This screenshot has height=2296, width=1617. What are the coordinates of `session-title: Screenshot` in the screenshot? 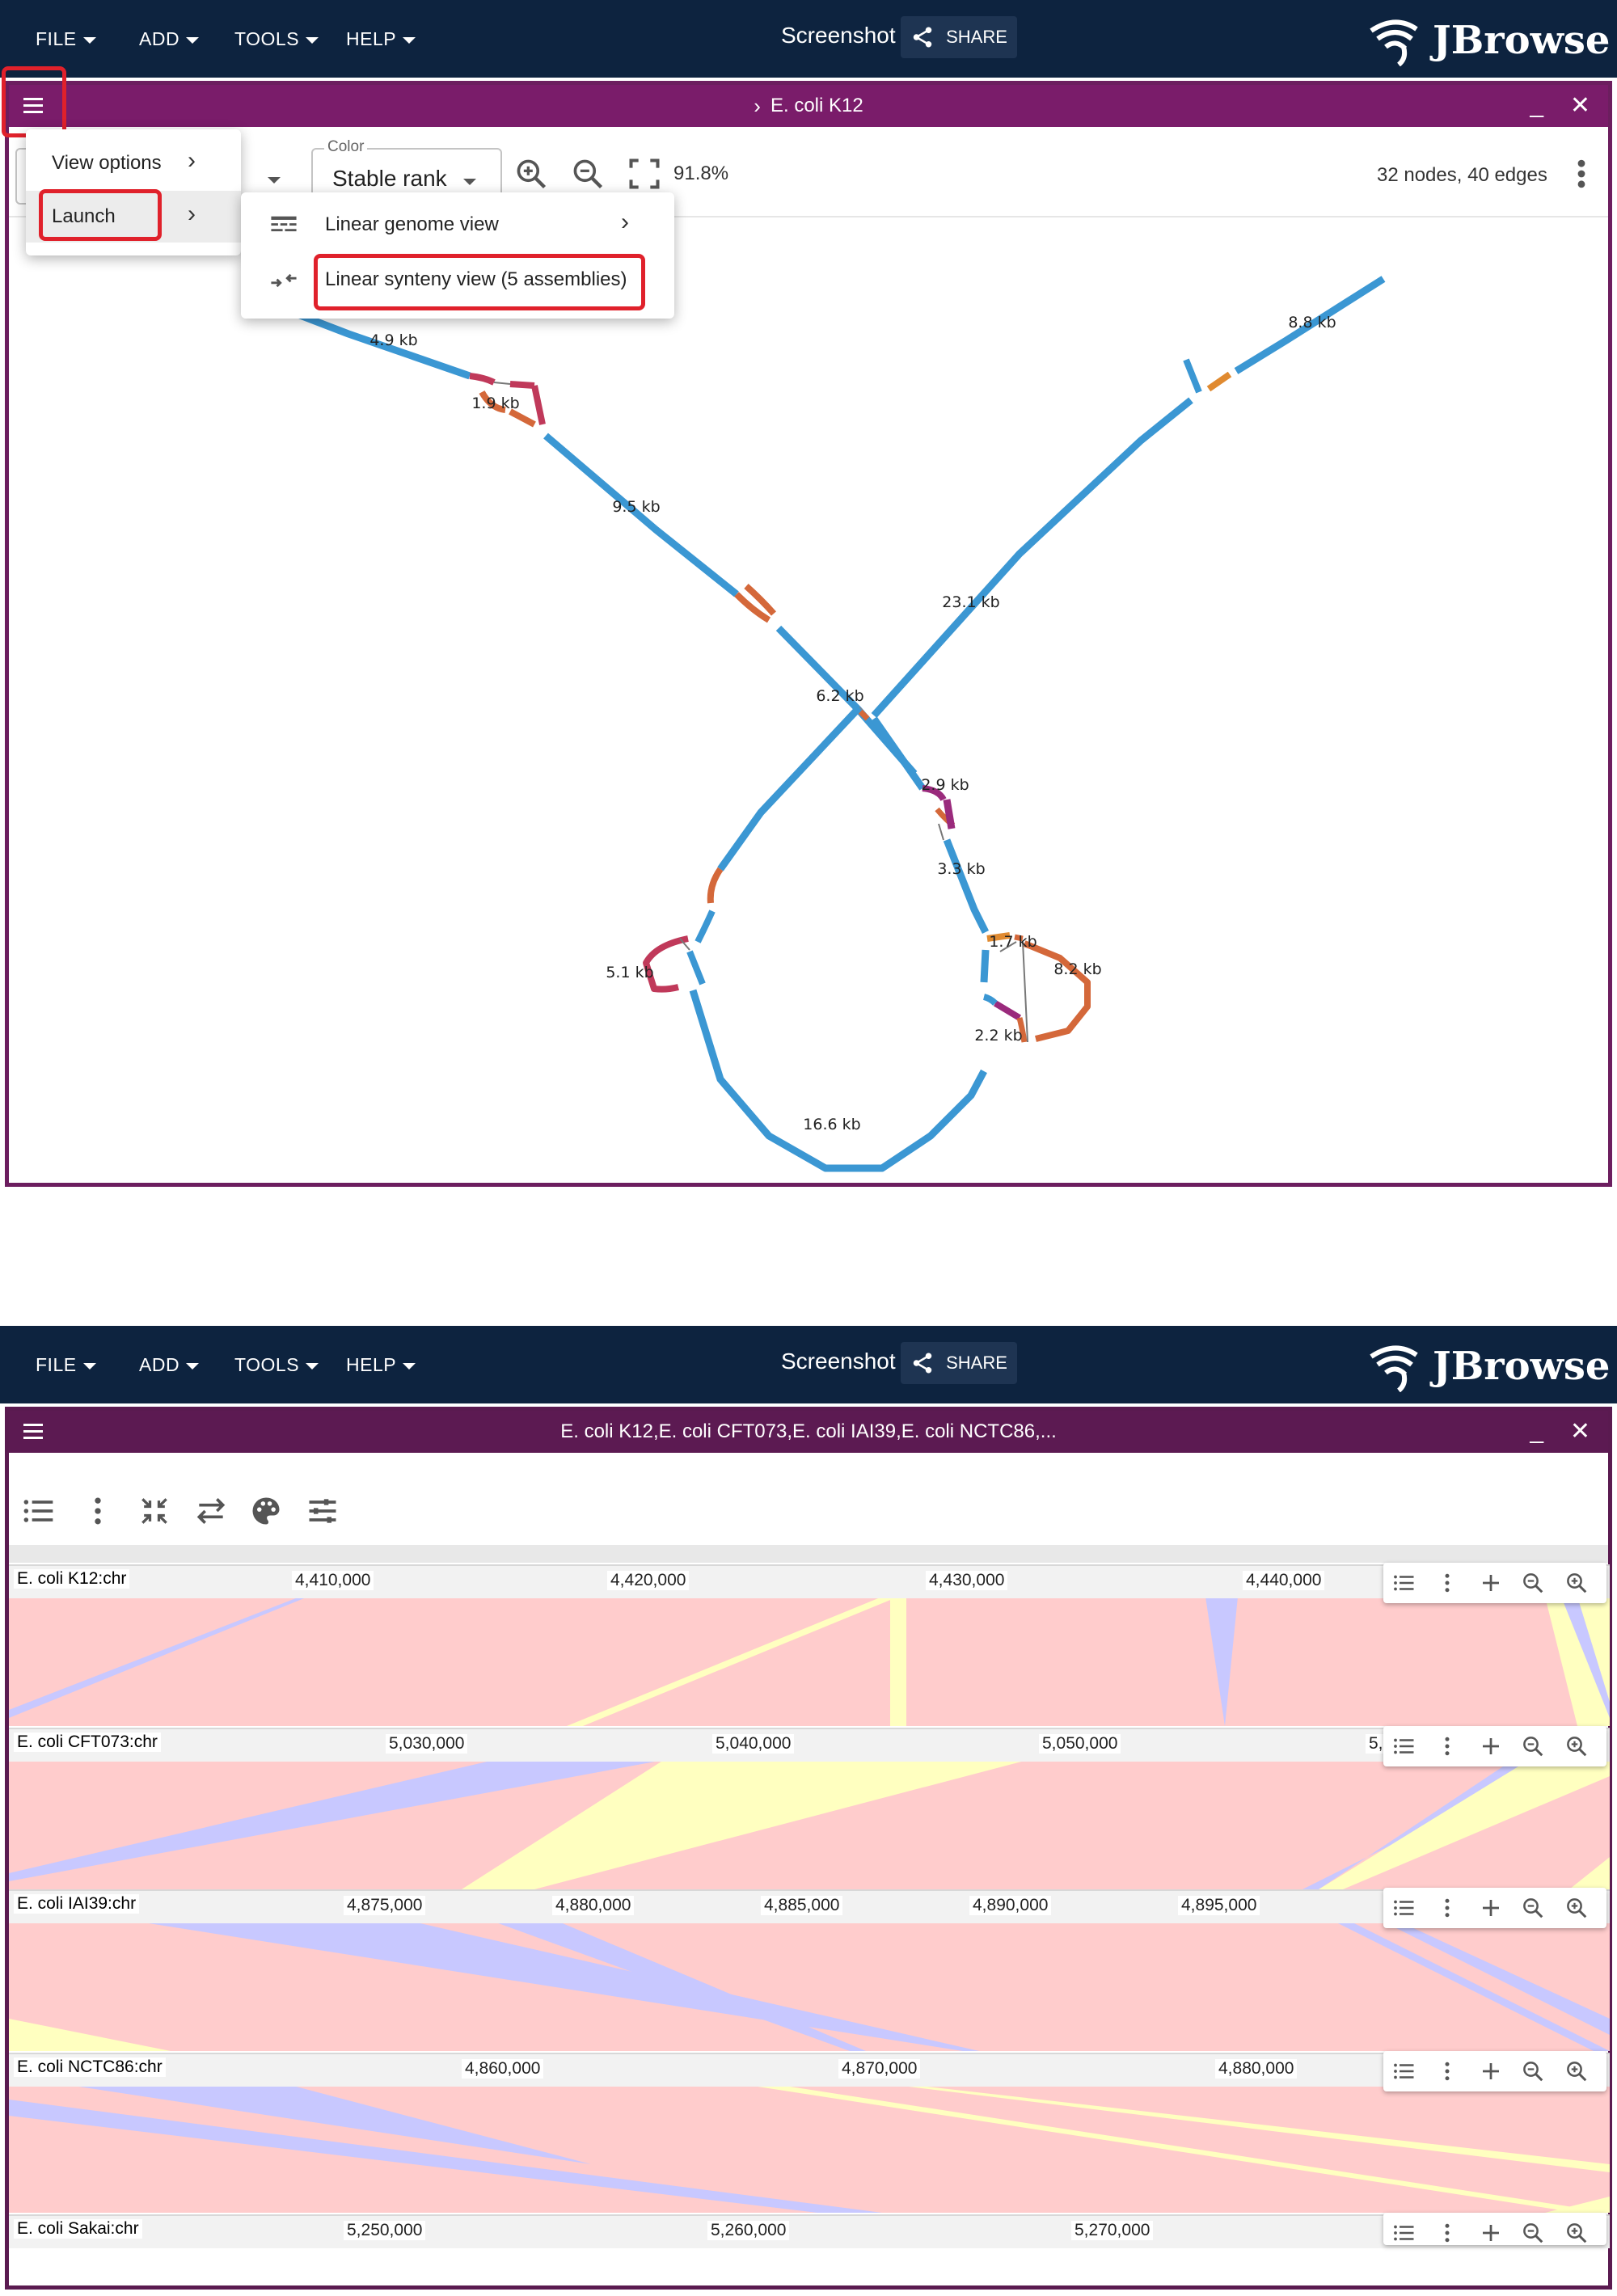 It's located at (838, 35).